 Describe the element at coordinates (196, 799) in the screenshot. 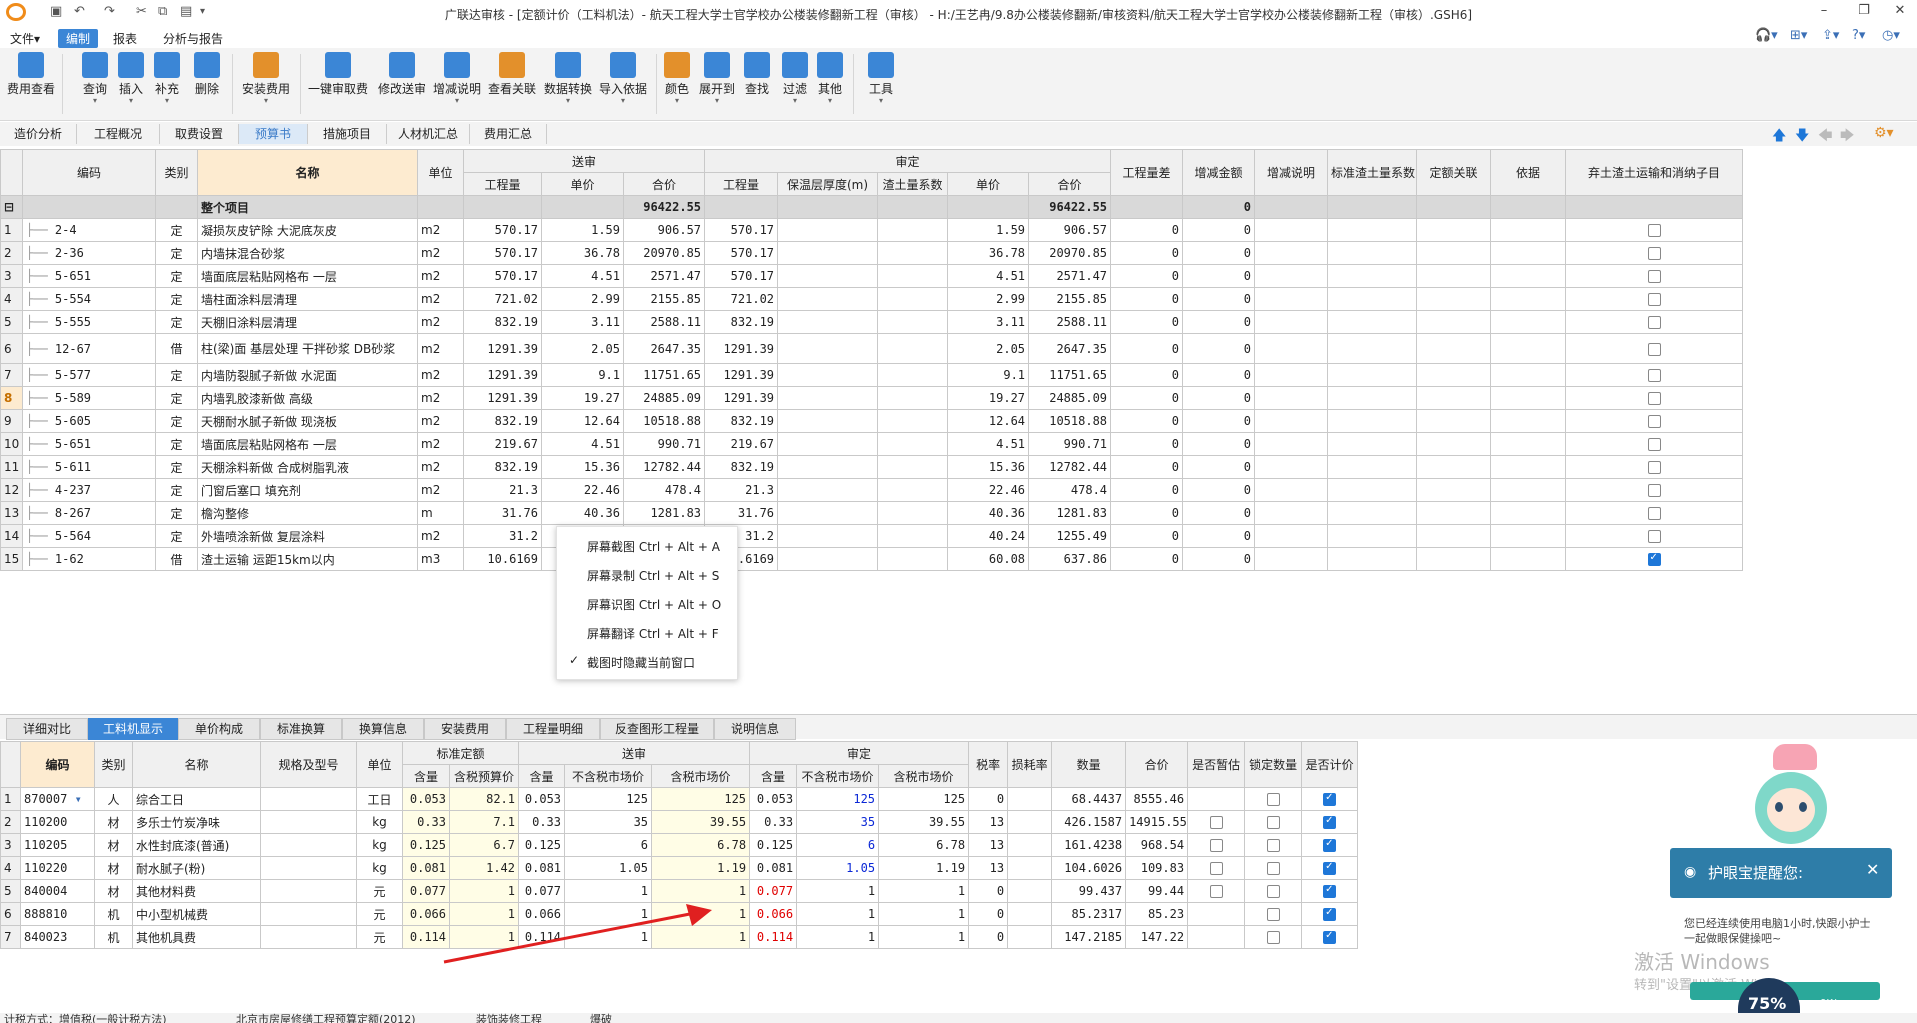

I see `row-name: 综合工日` at that location.